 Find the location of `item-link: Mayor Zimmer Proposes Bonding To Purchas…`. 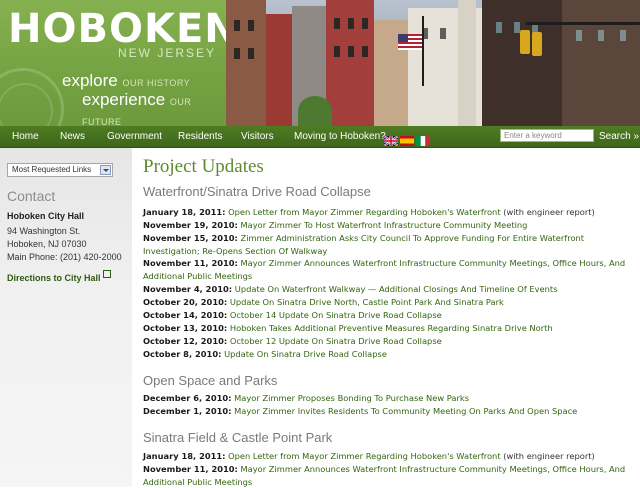

item-link: Mayor Zimmer Proposes Bonding To Purchas… is located at coordinates (351, 398).